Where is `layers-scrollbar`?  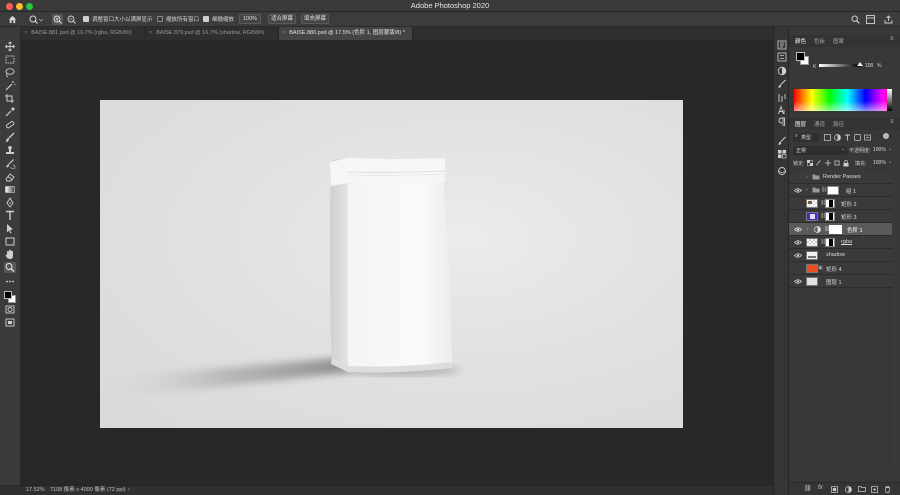 layers-scrollbar is located at coordinates (895, 321).